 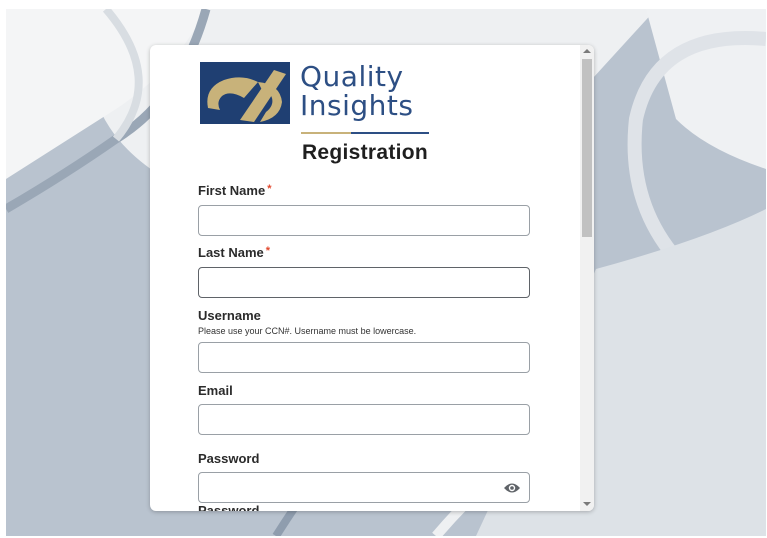 What do you see at coordinates (228, 507) in the screenshot?
I see `confirm-password-label: Password` at bounding box center [228, 507].